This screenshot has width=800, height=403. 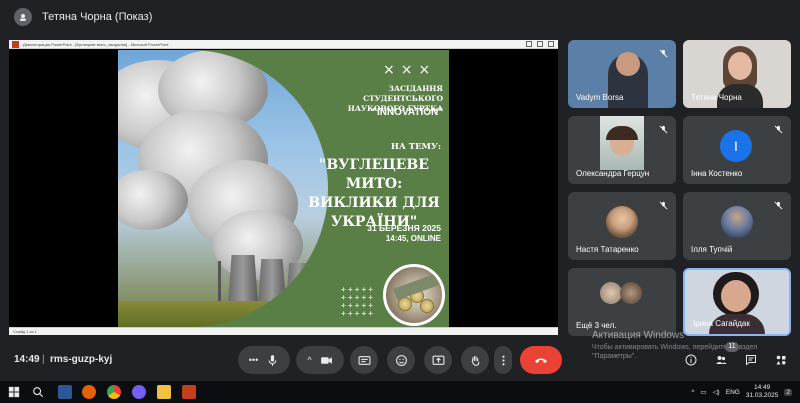 What do you see at coordinates (283, 331) in the screenshot?
I see `powerpoint-statusbar: Слайд 1 из 1` at bounding box center [283, 331].